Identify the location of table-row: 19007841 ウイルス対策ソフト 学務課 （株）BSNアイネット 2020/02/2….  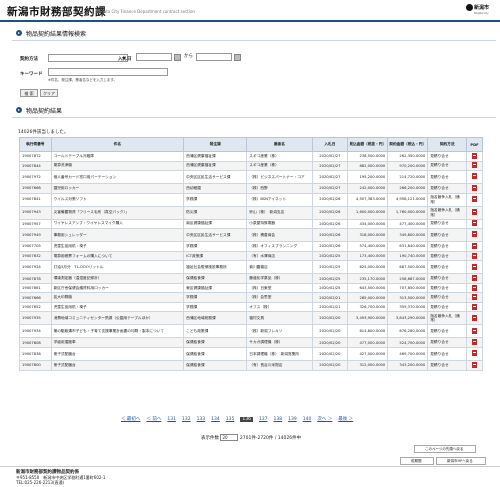
(251, 199).